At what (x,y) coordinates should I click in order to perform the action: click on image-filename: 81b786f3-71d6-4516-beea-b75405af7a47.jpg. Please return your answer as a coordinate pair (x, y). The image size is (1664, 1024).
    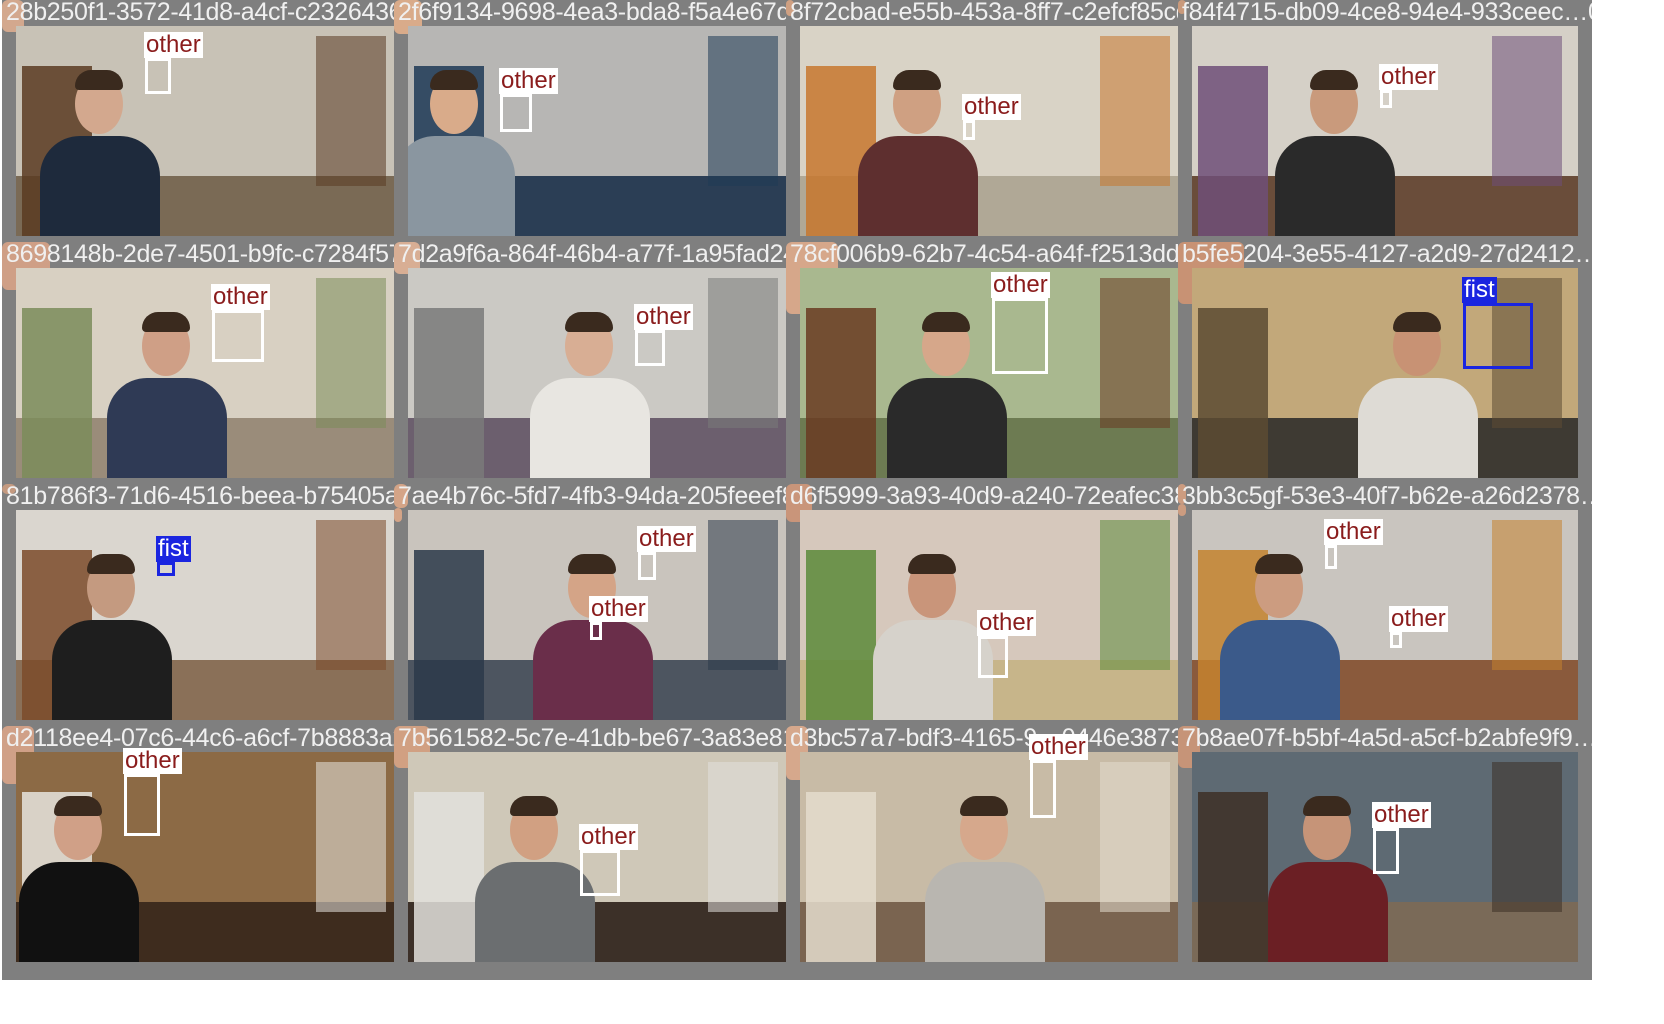
    Looking at the image, I should click on (211, 497).